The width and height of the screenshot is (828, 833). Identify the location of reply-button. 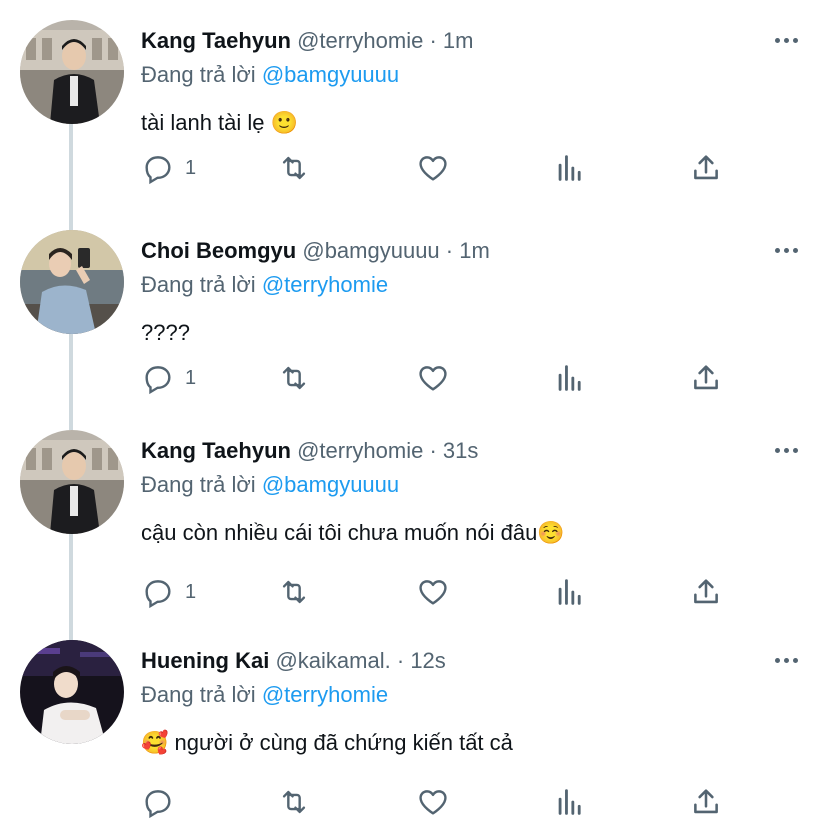
(163, 802).